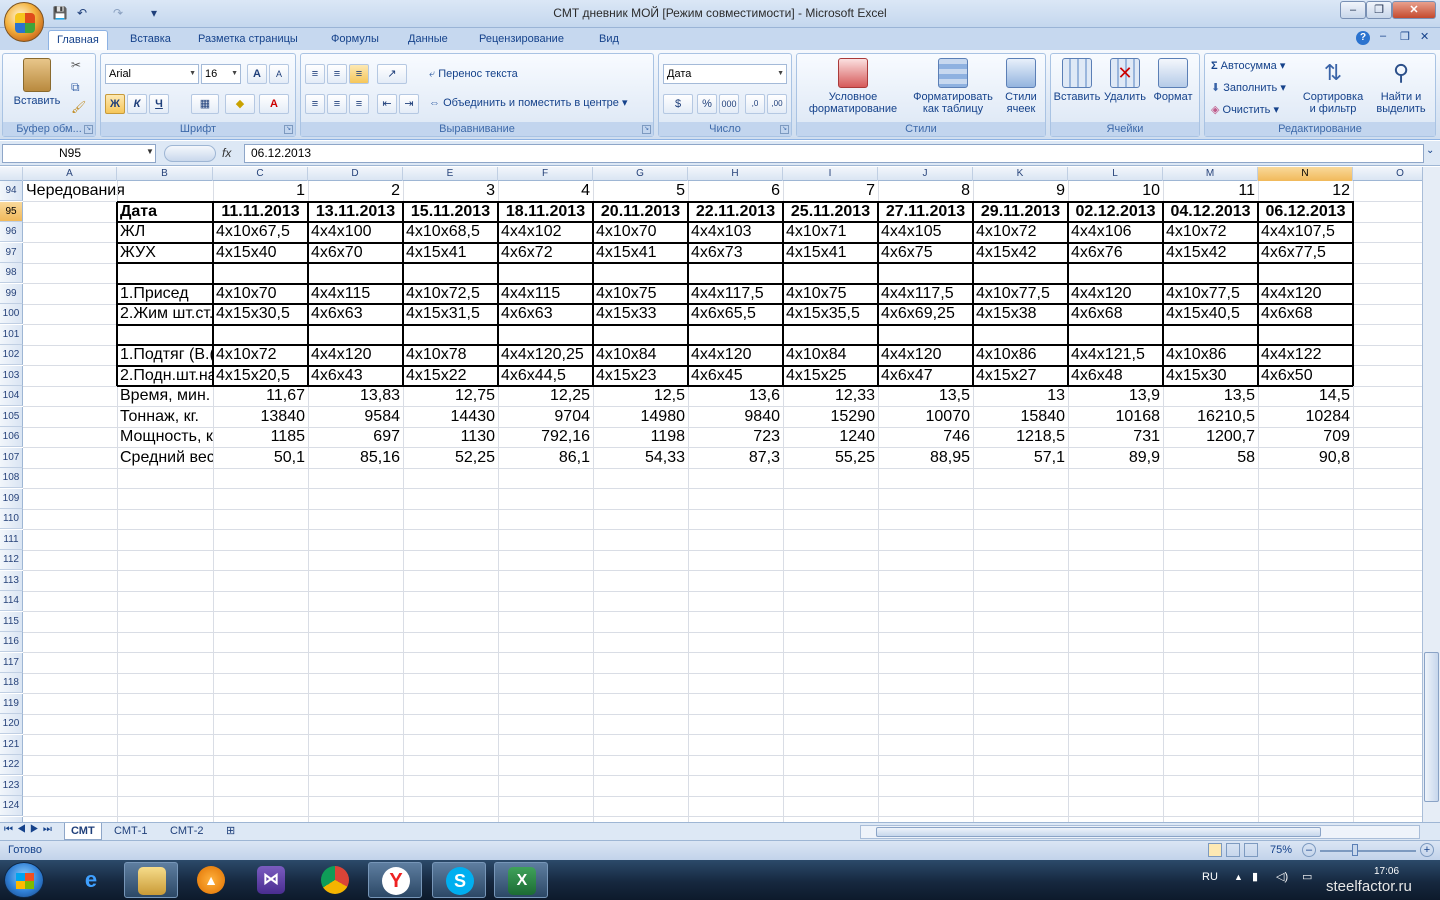 Image resolution: width=1440 pixels, height=900 pixels. I want to click on language-indicator: RU, so click(1210, 877).